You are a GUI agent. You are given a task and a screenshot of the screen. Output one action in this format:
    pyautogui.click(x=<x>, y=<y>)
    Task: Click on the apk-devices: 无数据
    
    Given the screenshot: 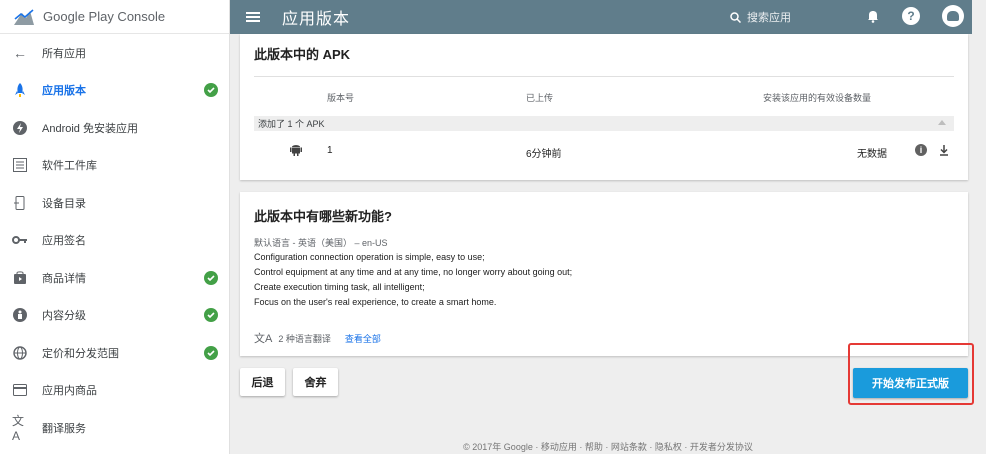 What is the action you would take?
    pyautogui.click(x=872, y=154)
    